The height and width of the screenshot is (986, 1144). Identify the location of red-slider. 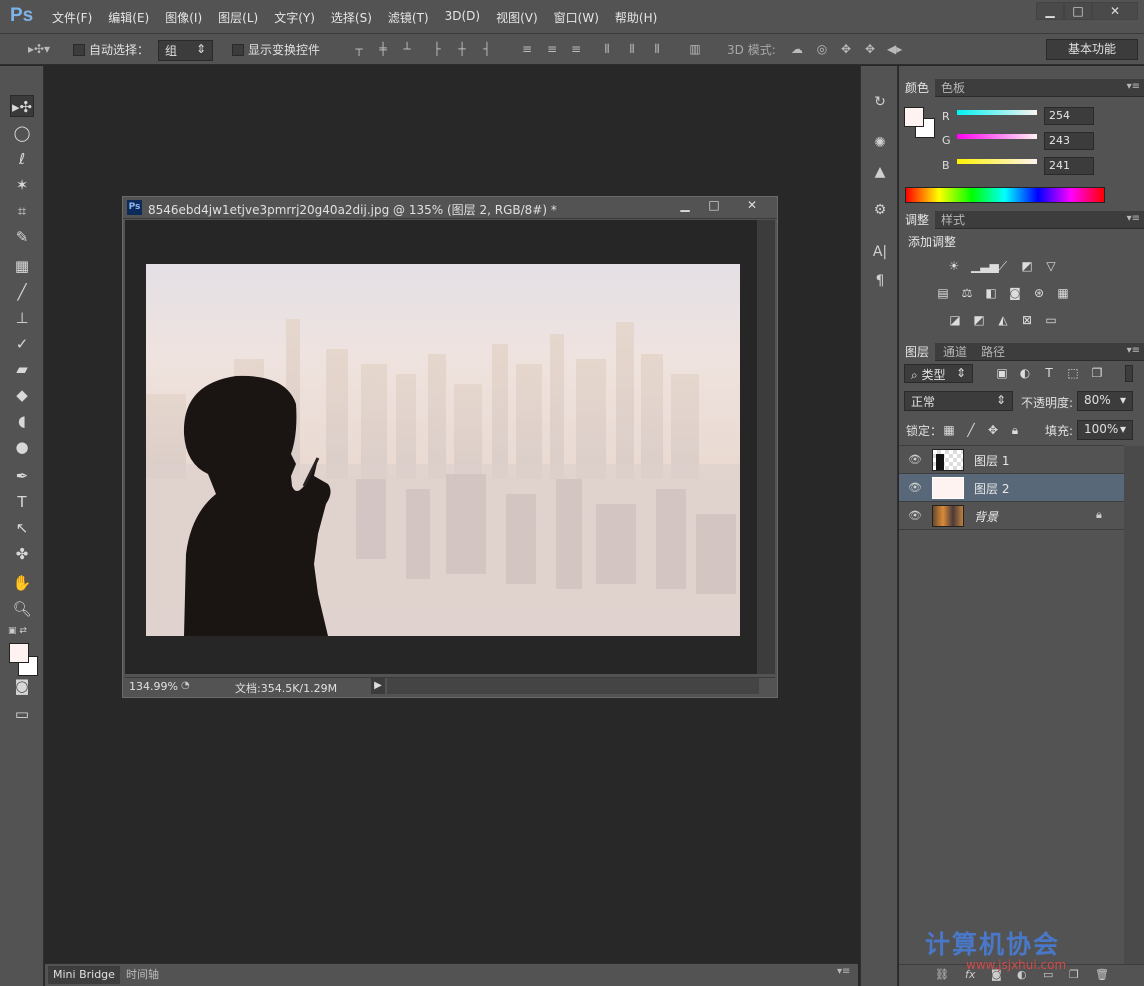
(997, 112).